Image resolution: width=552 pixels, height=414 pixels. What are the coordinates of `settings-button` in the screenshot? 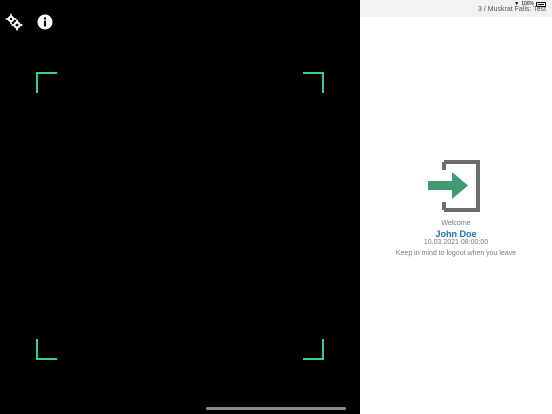 It's located at (14, 22).